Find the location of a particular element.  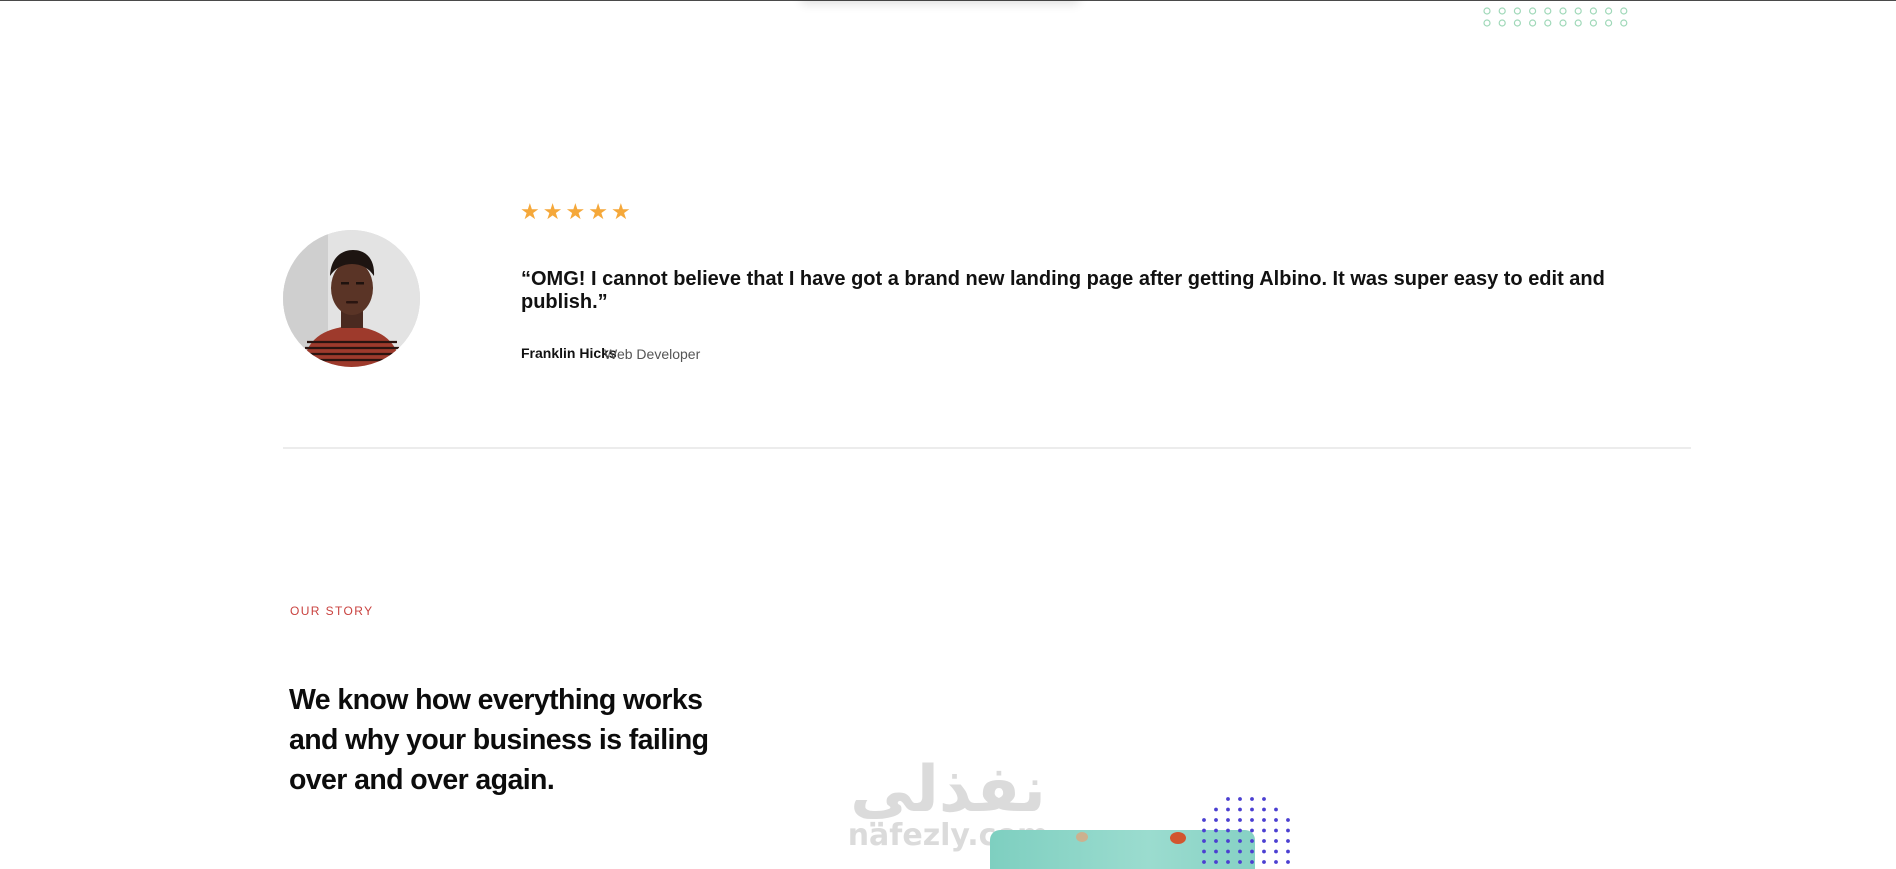

section-divider is located at coordinates (987, 448).